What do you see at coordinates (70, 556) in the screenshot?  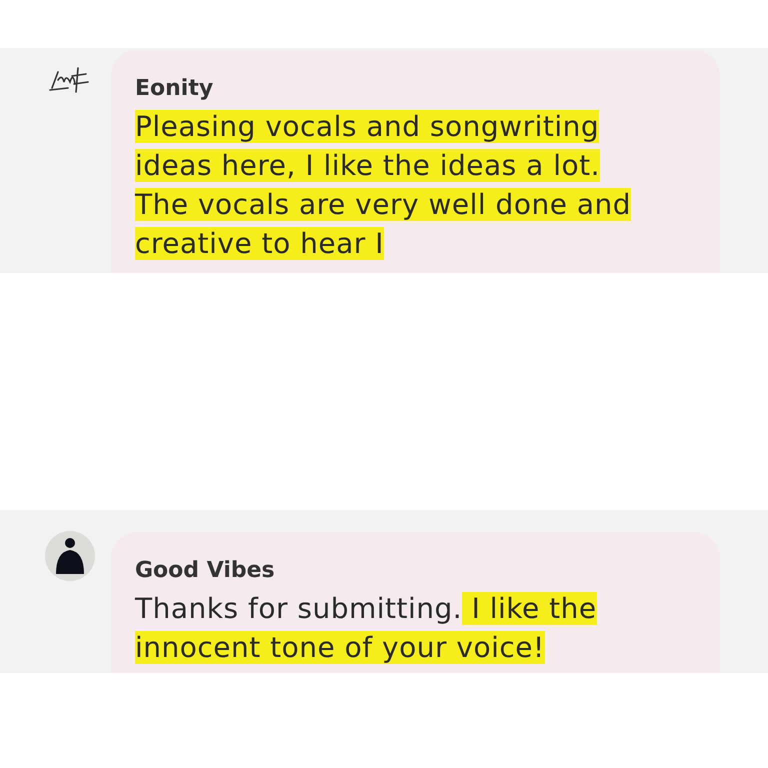 I see `profile-avatar` at bounding box center [70, 556].